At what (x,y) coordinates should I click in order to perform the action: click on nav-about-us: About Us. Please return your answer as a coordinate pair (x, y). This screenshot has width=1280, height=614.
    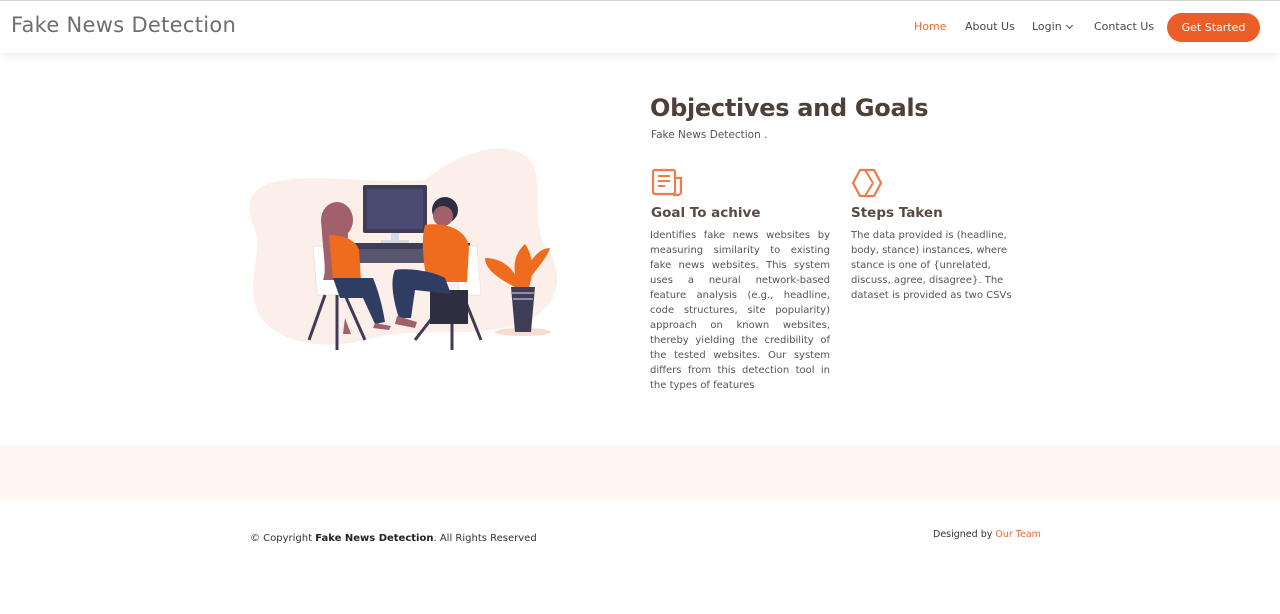
    Looking at the image, I should click on (990, 26).